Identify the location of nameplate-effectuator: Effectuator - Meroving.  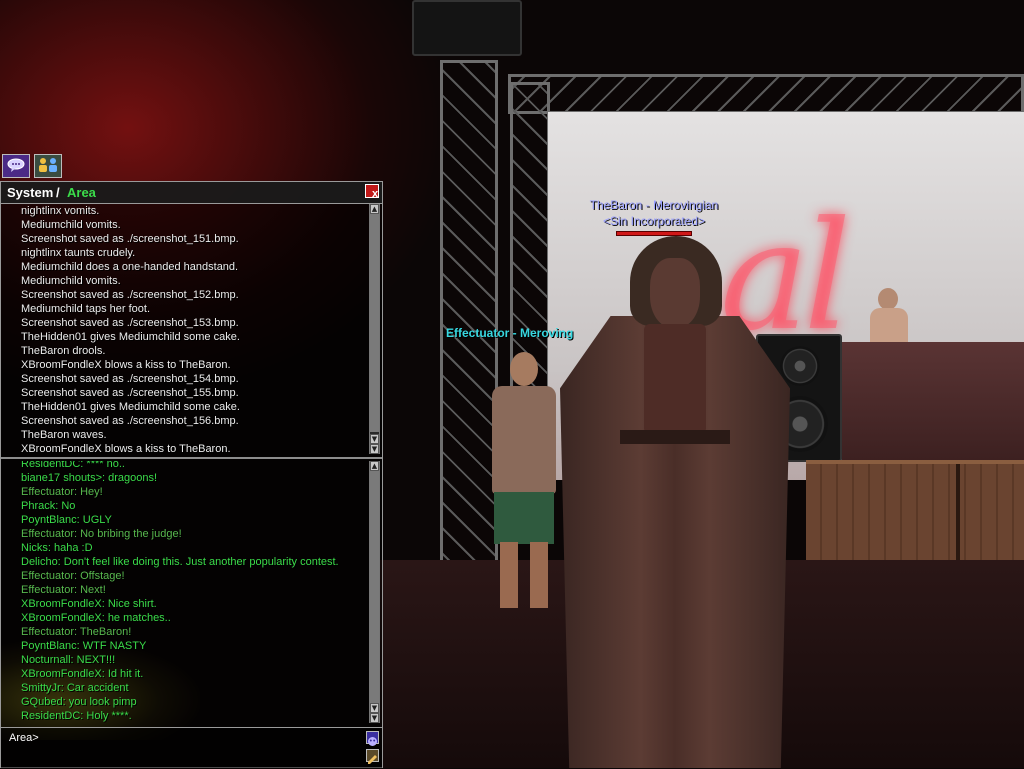
(509, 333).